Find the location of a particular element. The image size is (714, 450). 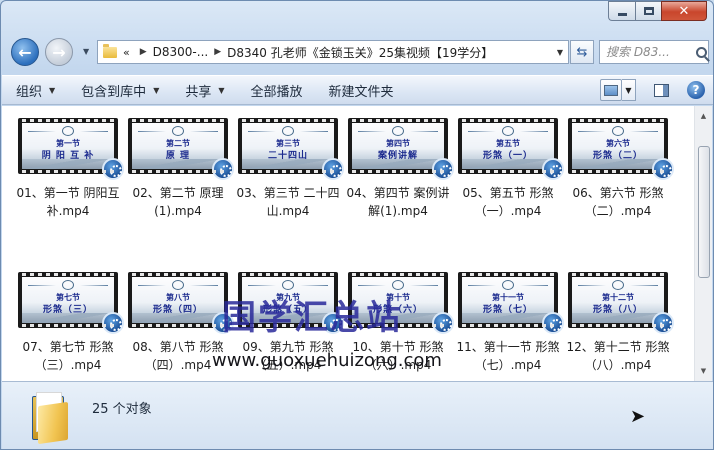

refresh-icon: ⇆ is located at coordinates (582, 52).